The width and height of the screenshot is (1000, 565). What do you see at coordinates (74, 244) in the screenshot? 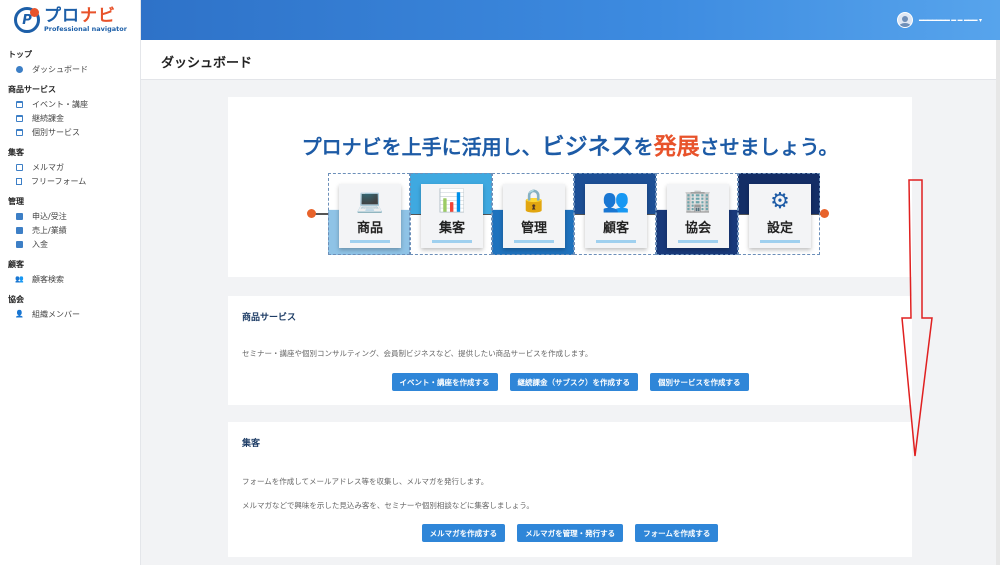
I see `sidebar-item-payments: 入金` at bounding box center [74, 244].